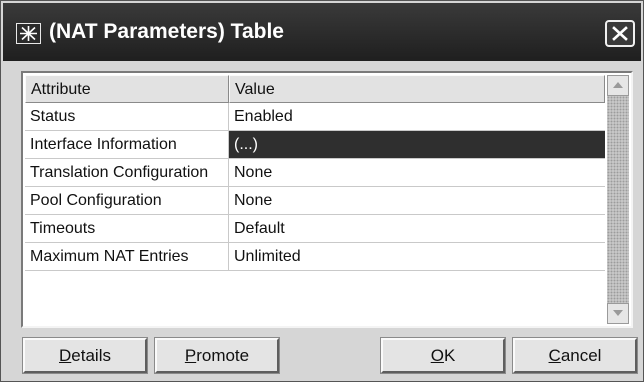  I want to click on scroll-up-arrow-icon, so click(618, 85).